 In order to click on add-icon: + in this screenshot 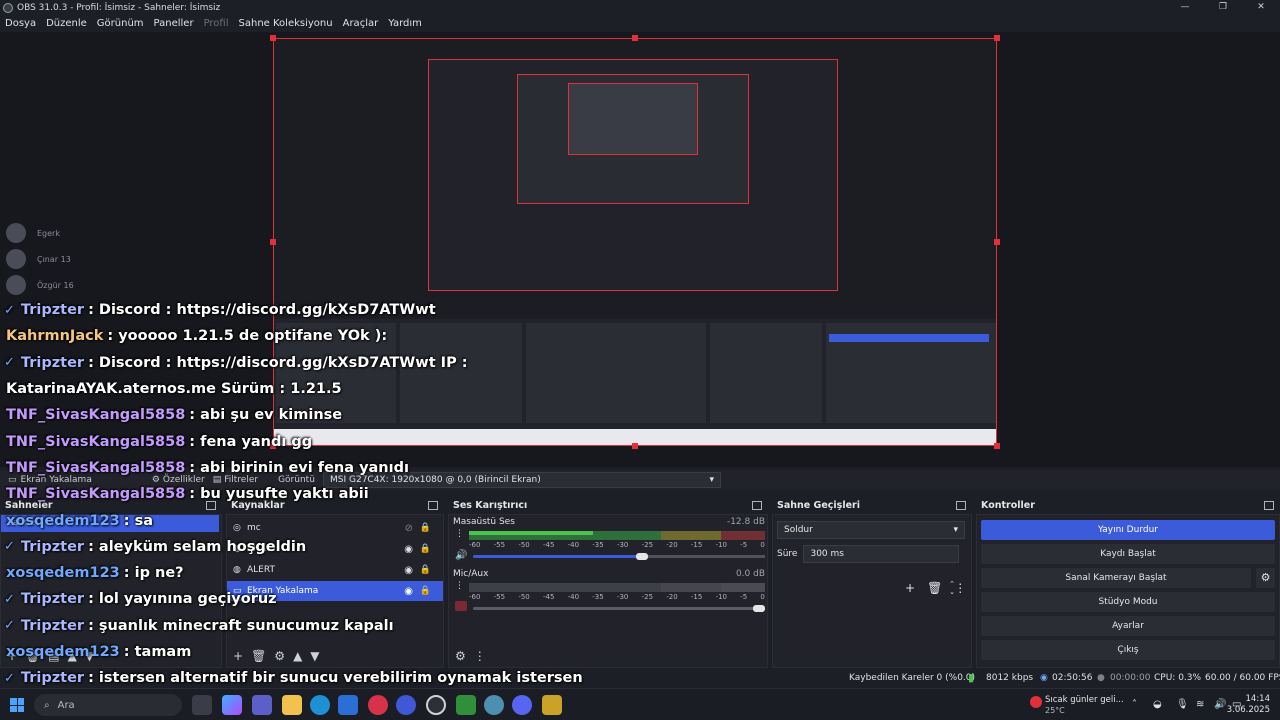, I will do `click(910, 588)`.